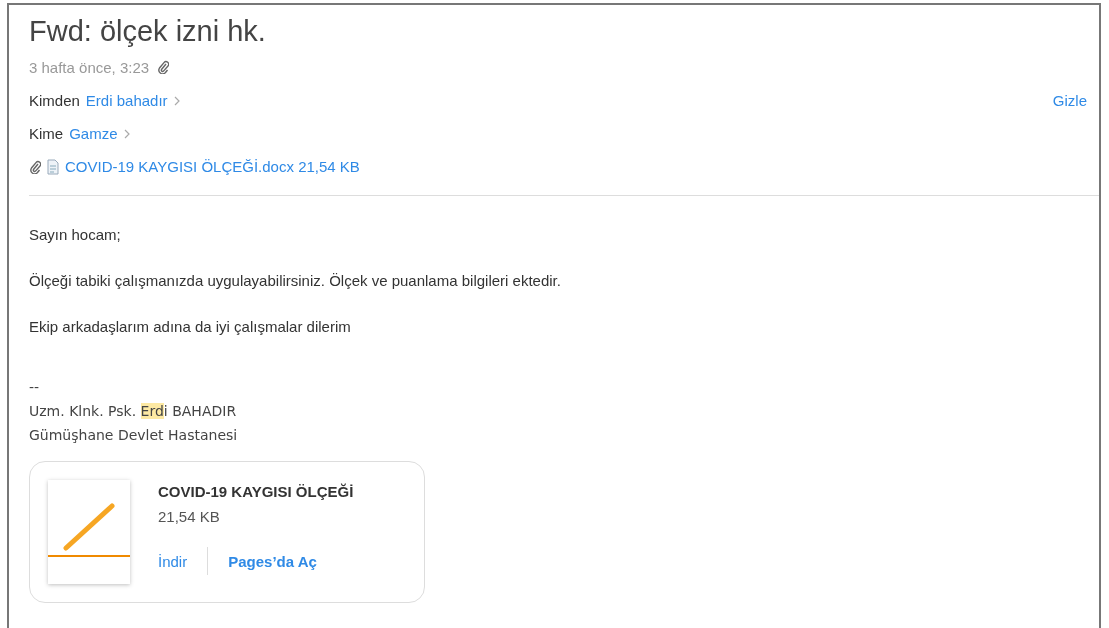 Image resolution: width=1109 pixels, height=628 pixels. What do you see at coordinates (89, 67) in the screenshot?
I see `email-time: 3 hafta önce, 3:23` at bounding box center [89, 67].